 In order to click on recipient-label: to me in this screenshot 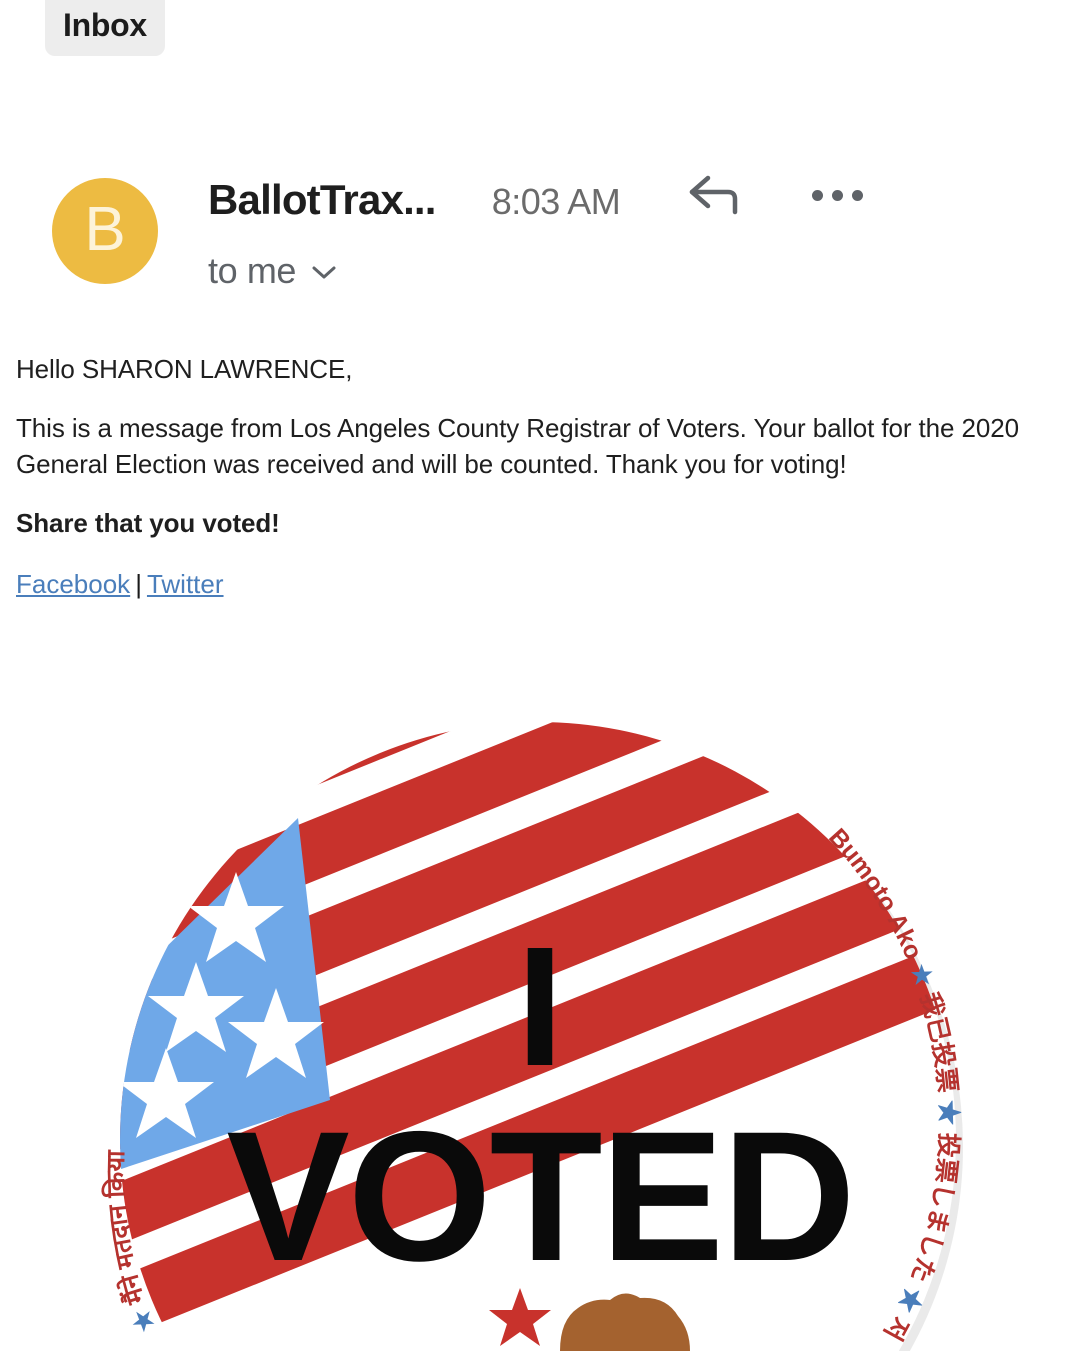, I will do `click(252, 270)`.